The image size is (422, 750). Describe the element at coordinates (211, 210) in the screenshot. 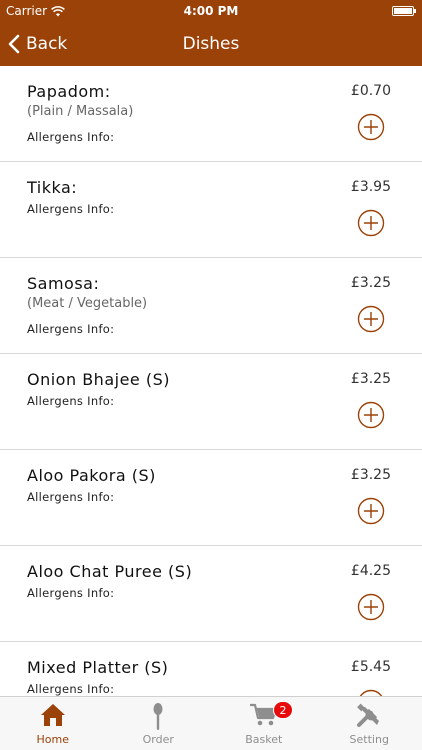

I see `dish-row: Tikka: Allergens Info: £3.95` at that location.